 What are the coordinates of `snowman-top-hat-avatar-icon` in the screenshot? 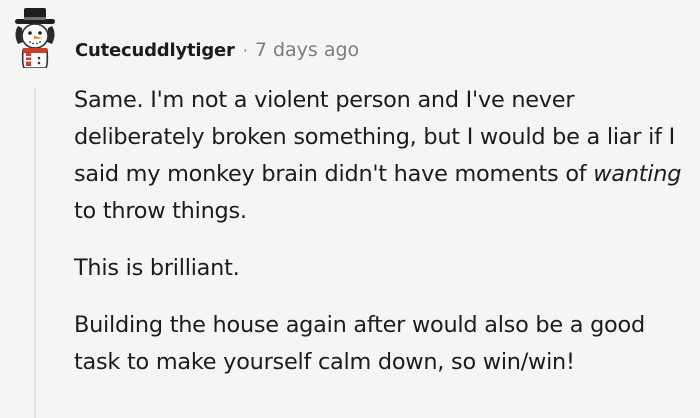 It's located at (35, 38).